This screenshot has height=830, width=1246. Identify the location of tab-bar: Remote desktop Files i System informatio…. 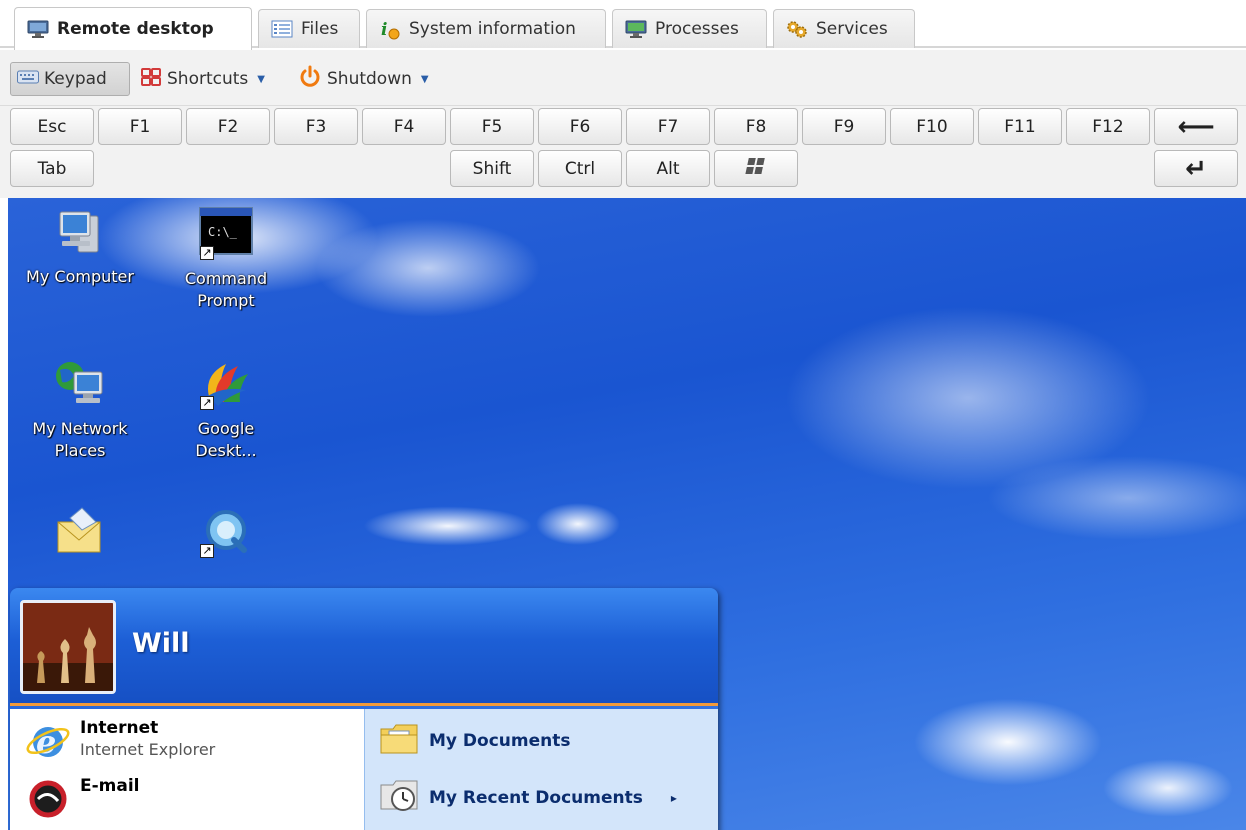
(623, 25).